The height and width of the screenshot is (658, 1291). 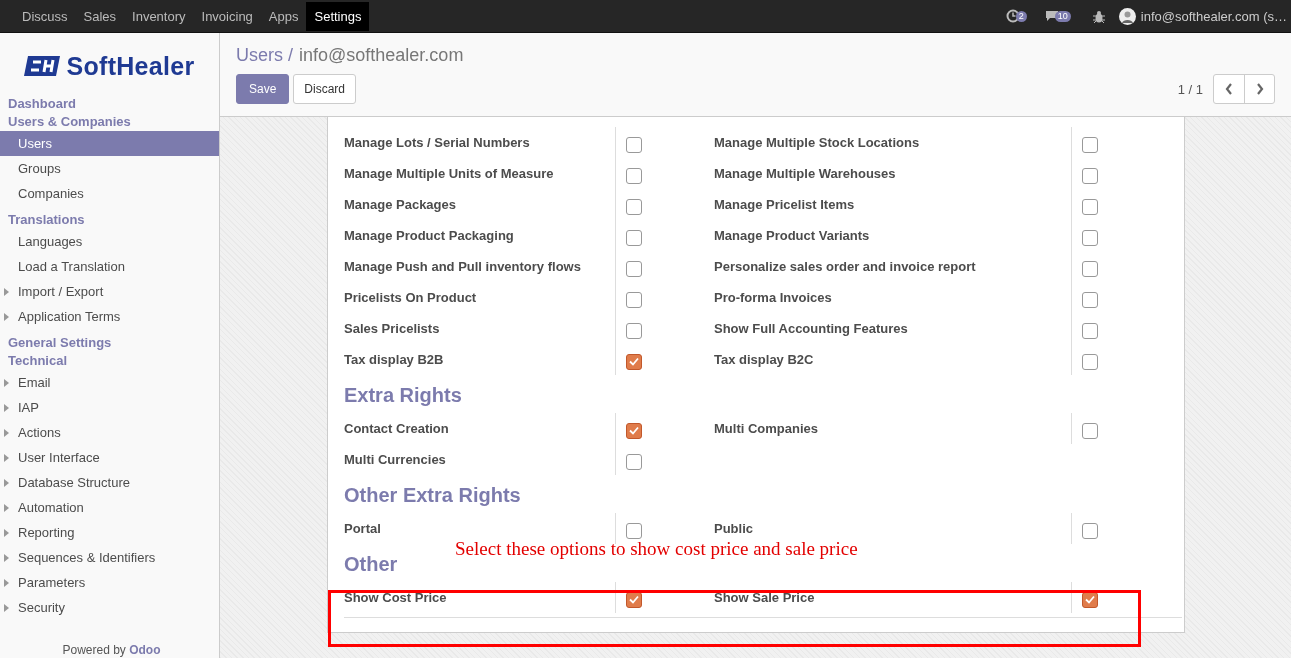 I want to click on breadcrumb-current: info@softhealer.com, so click(x=381, y=55).